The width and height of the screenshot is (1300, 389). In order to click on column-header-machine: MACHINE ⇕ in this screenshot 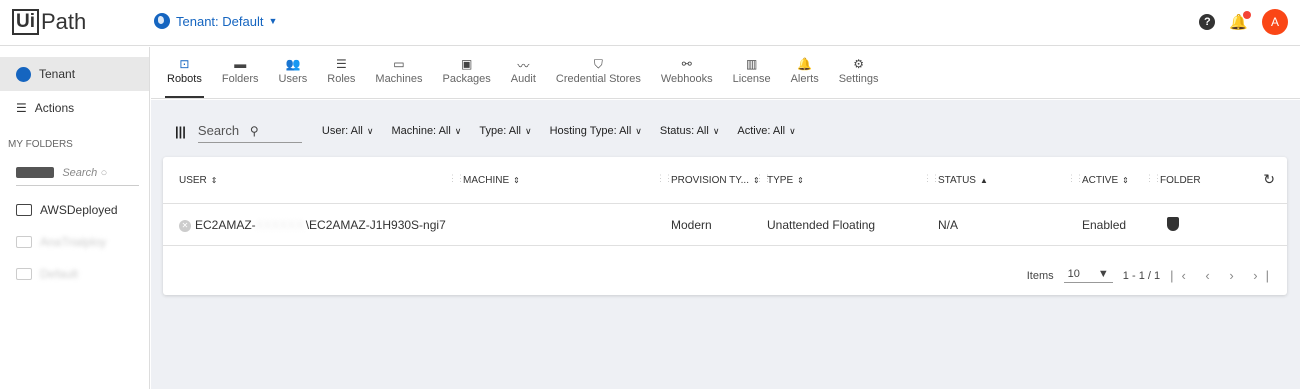, I will do `click(491, 180)`.